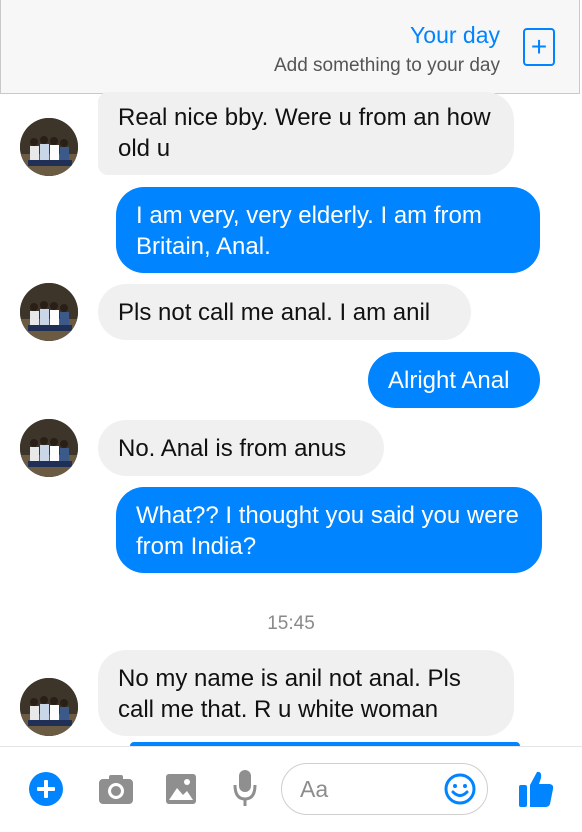 Image resolution: width=582 pixels, height=832 pixels. I want to click on microphone-icon, so click(245, 791).